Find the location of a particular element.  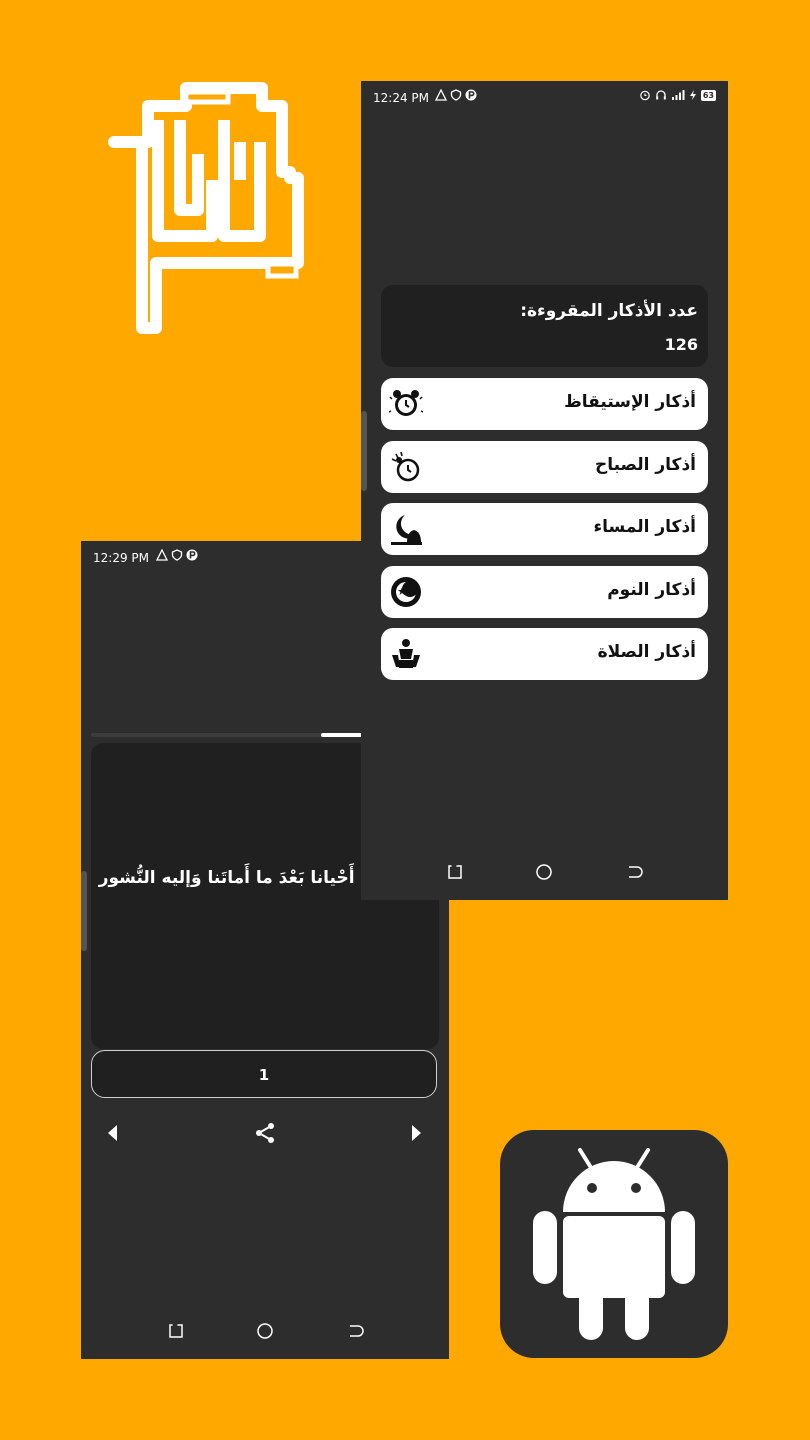

battery-level: 63 is located at coordinates (708, 95).